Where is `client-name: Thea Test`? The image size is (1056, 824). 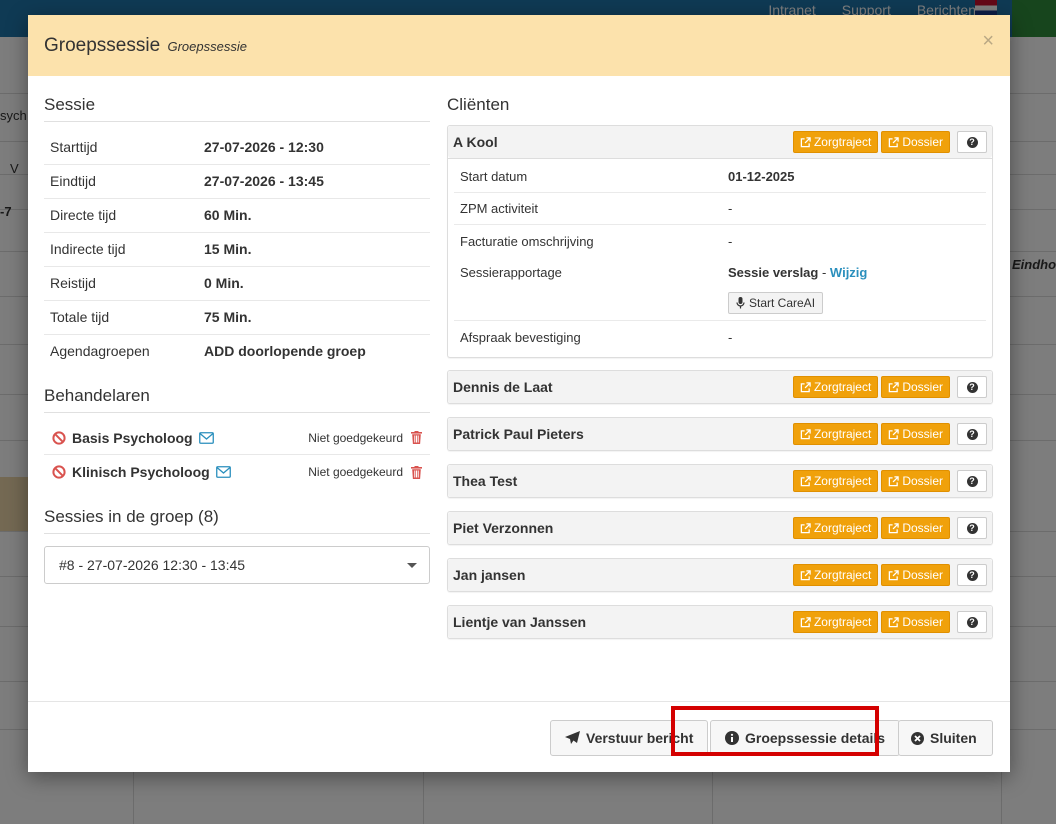 client-name: Thea Test is located at coordinates (485, 481).